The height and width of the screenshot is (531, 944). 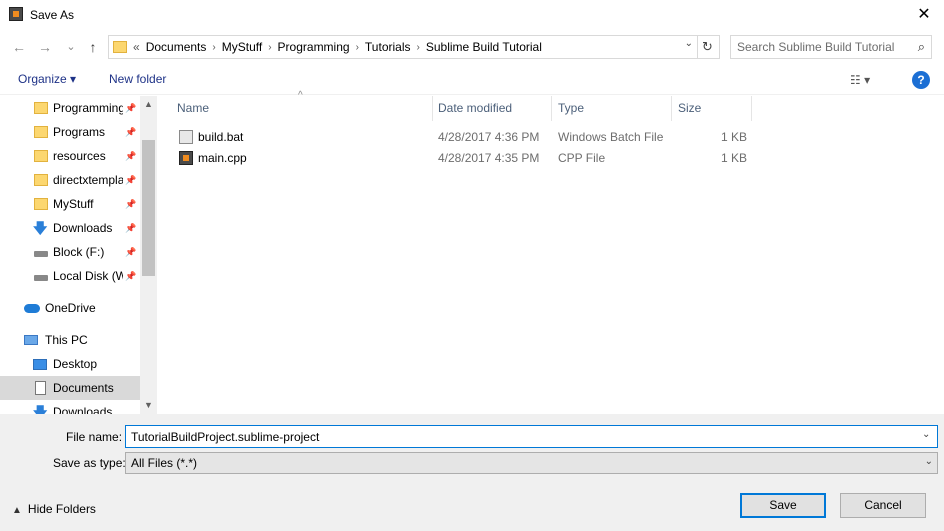 I want to click on table-row: main.cpp 4/28/2017 4:35 PM CPP File 1 KB, so click(x=463, y=158).